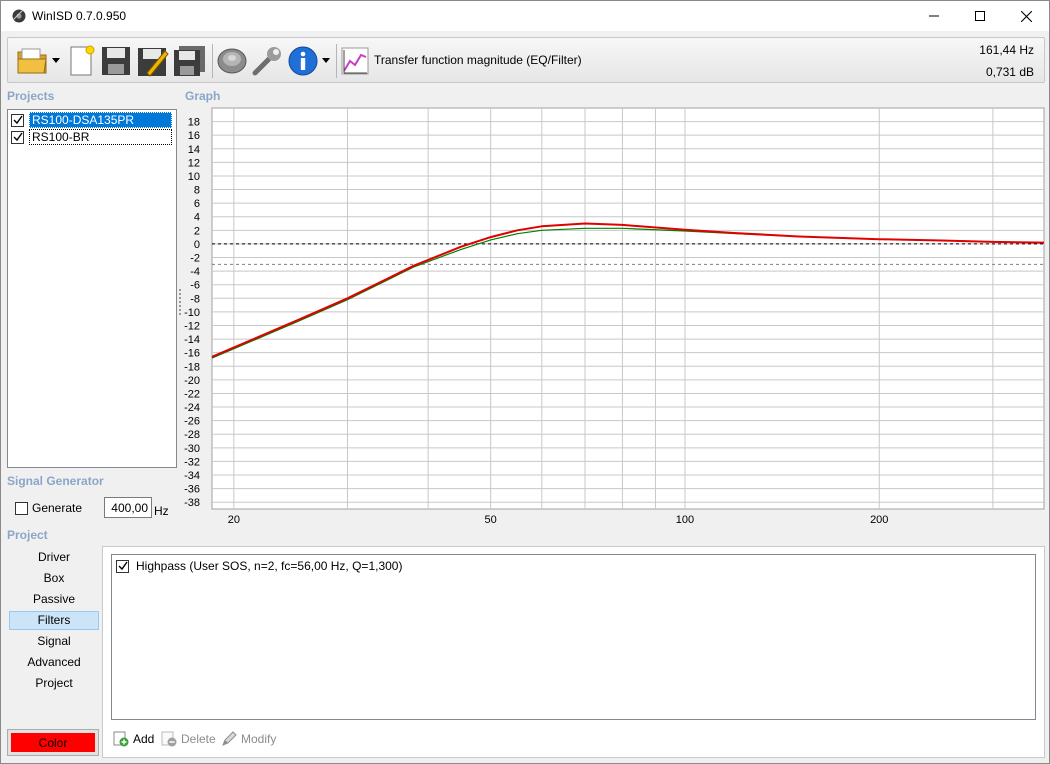  Describe the element at coordinates (56, 60) in the screenshot. I see `chevron-down-icon` at that location.